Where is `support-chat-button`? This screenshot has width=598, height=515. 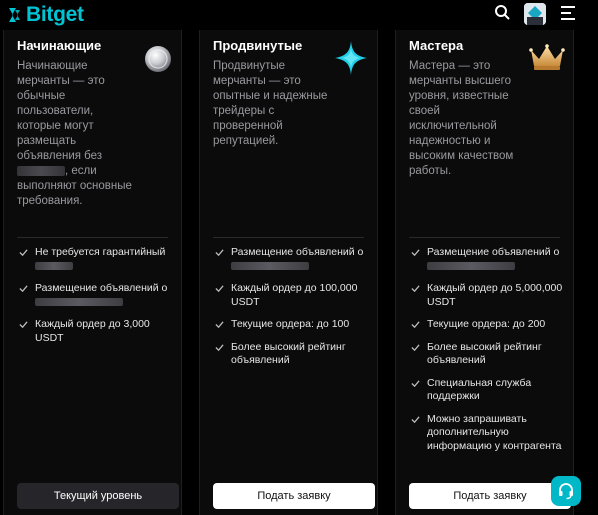 support-chat-button is located at coordinates (566, 491).